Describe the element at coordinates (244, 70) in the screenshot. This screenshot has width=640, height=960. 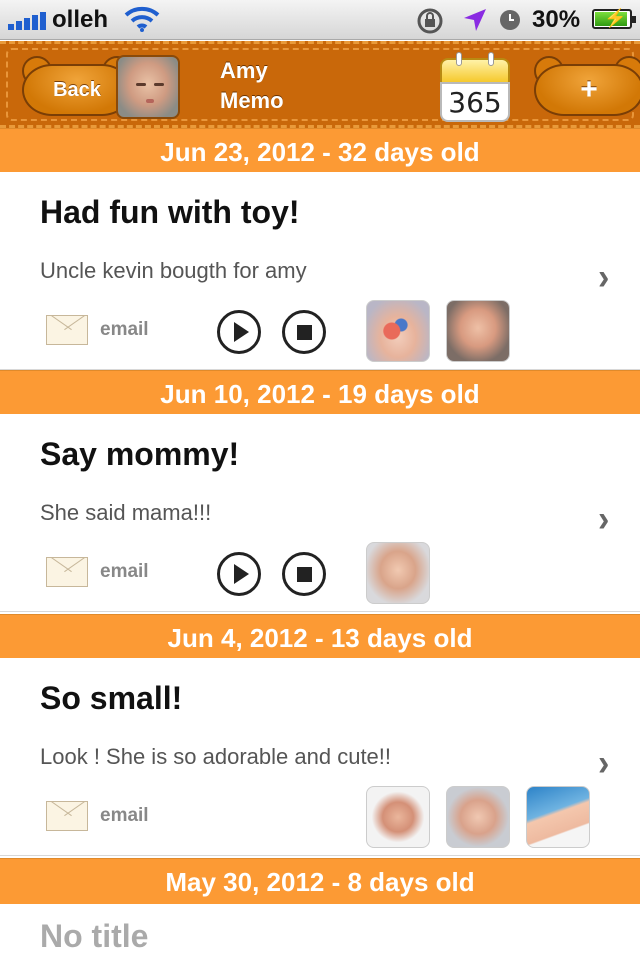
I see `title-line-1: Amy` at that location.